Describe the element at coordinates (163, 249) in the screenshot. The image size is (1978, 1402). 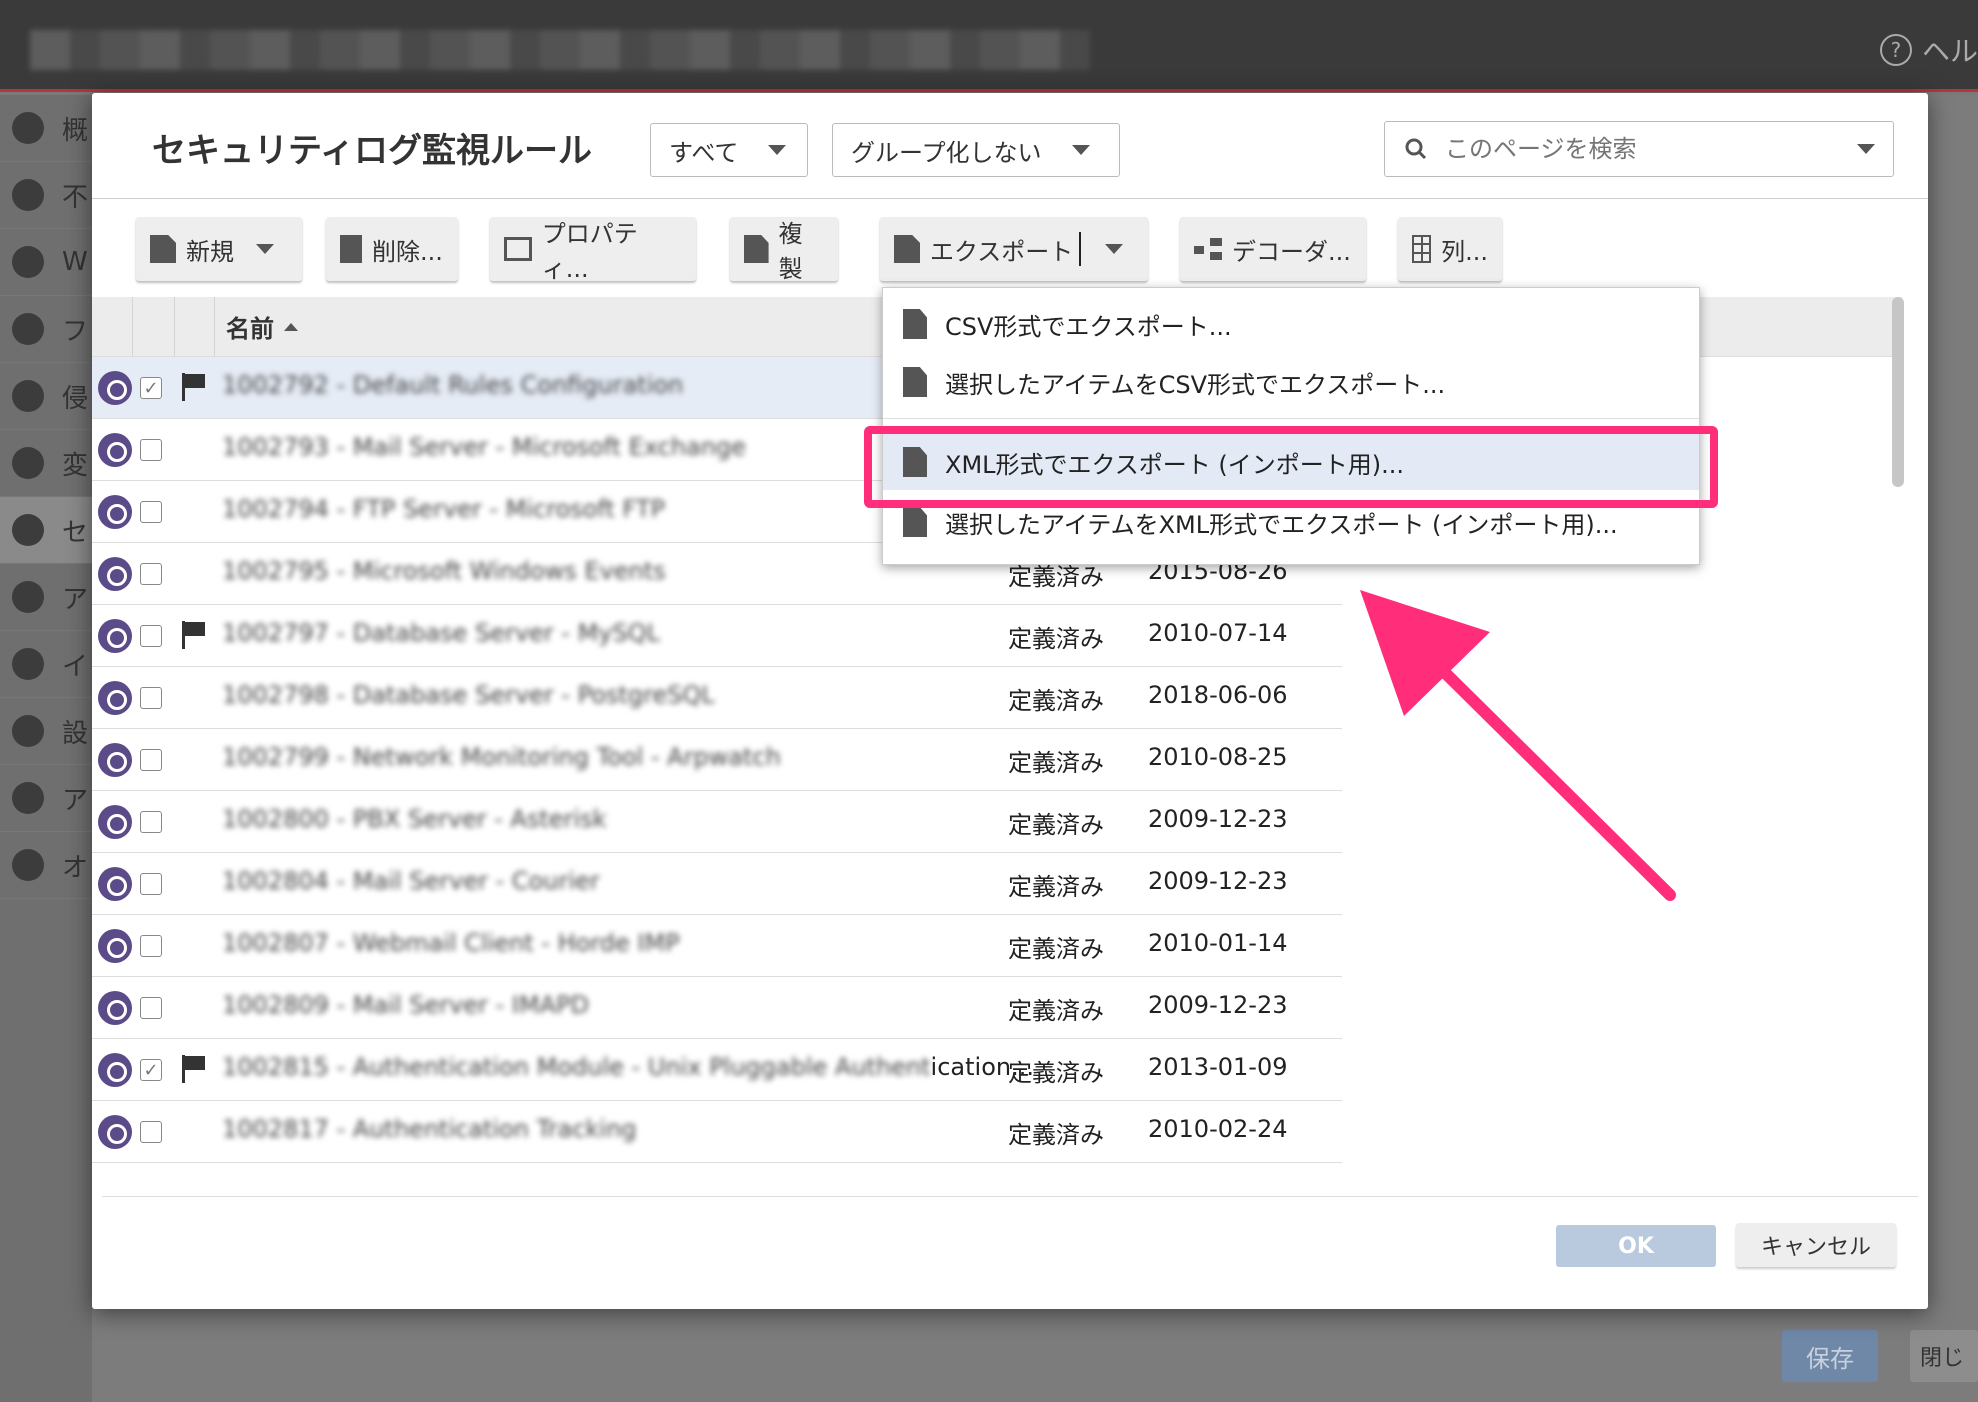
I see `new-item-icon` at that location.